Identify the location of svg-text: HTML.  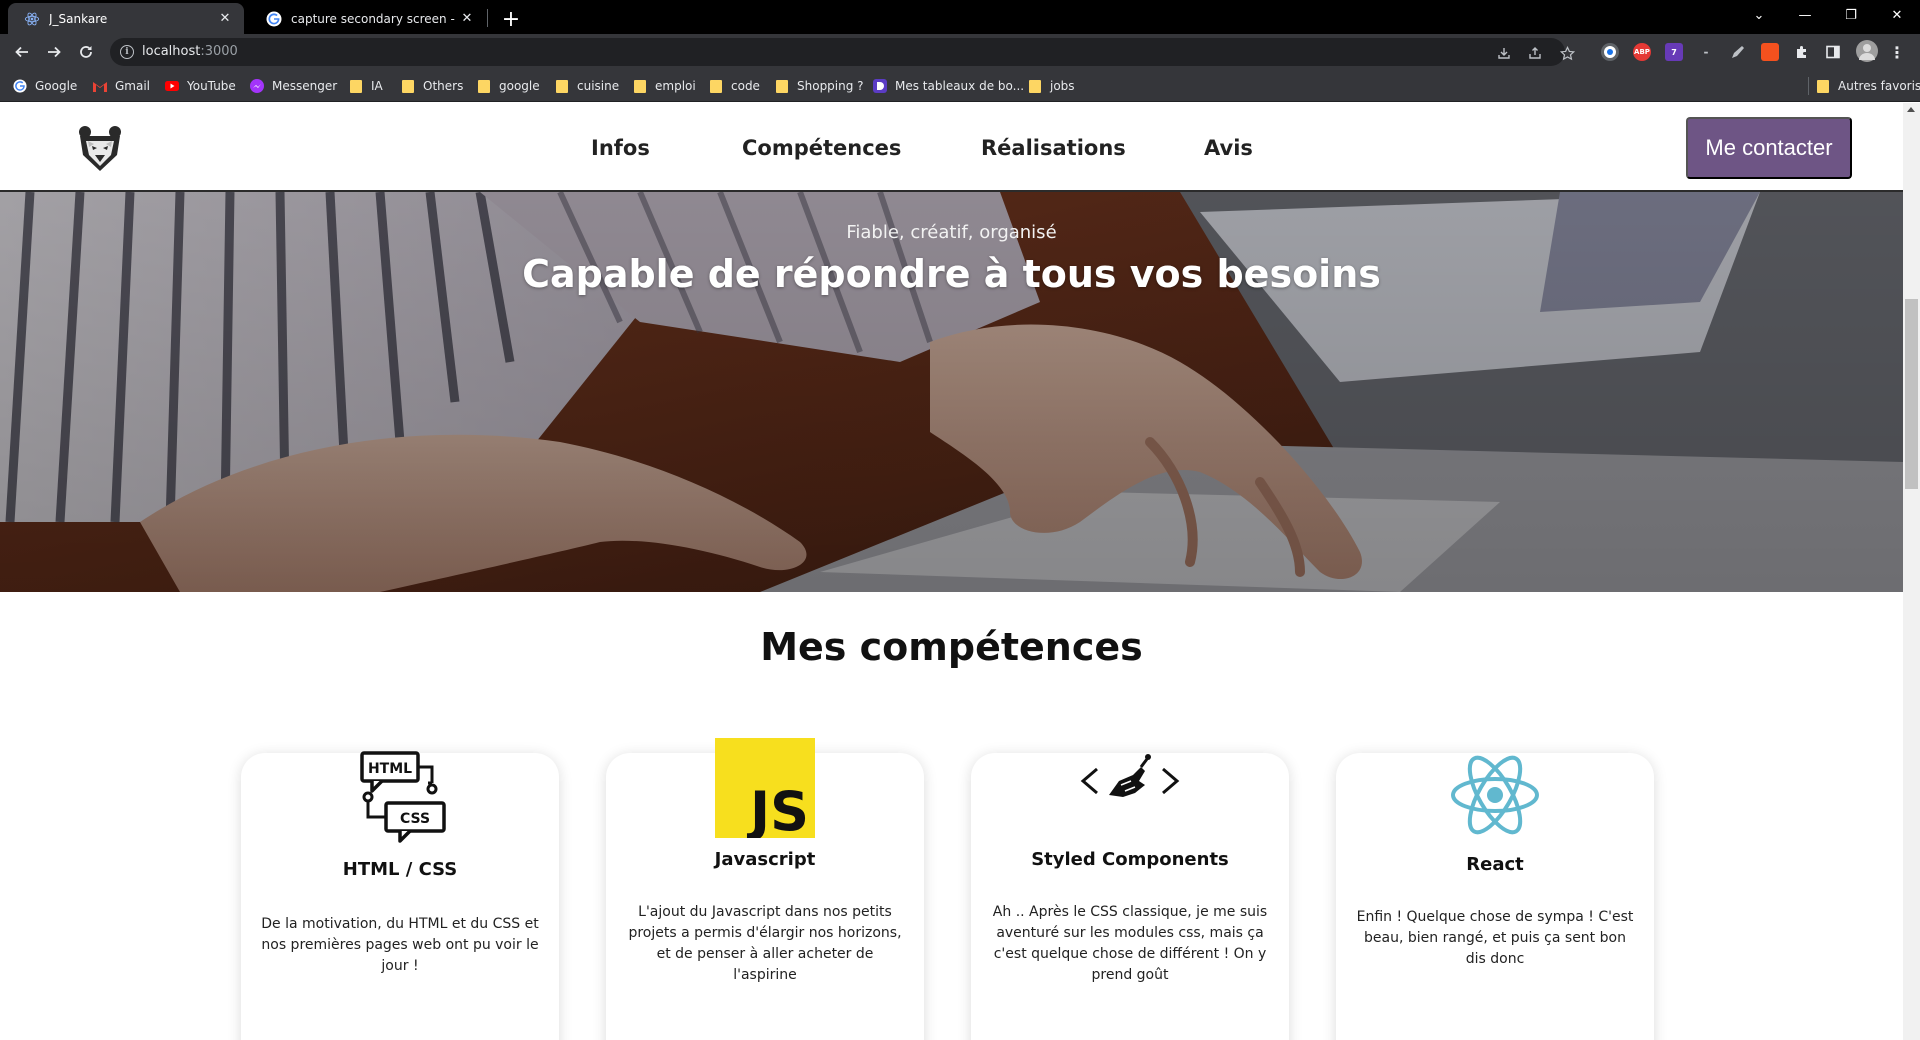
(390, 769).